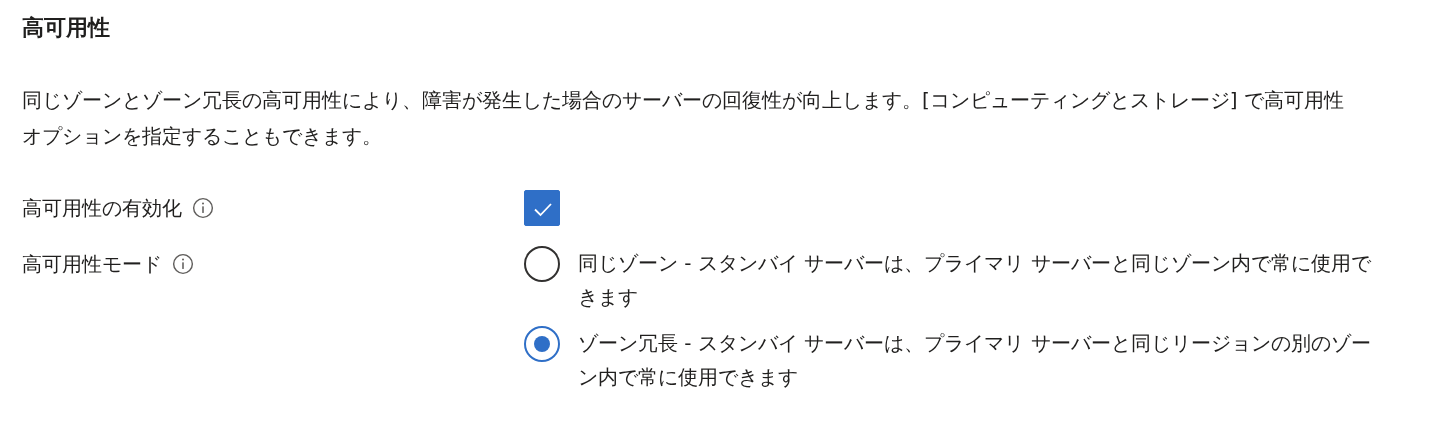  I want to click on section-description: 同じゾーンとゾーン冗長の高可用性により、障害が発生した場合のサーバーの回復性が向上します。[コンピューティングとストレージ] で高可用性オプションを指定することもできます。, so click(683, 118).